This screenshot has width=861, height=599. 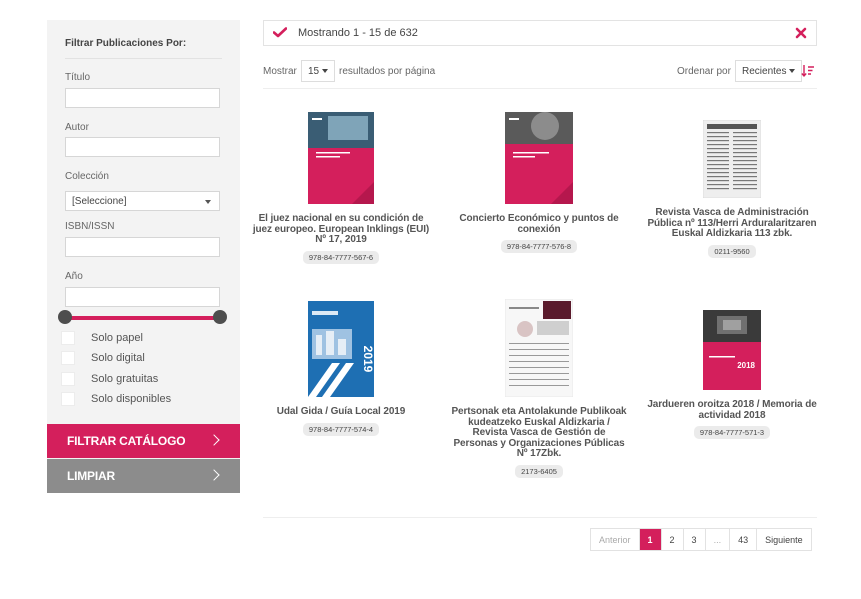 What do you see at coordinates (539, 224) in the screenshot?
I see `book-title: Concierto Económico y puntos de conexión` at bounding box center [539, 224].